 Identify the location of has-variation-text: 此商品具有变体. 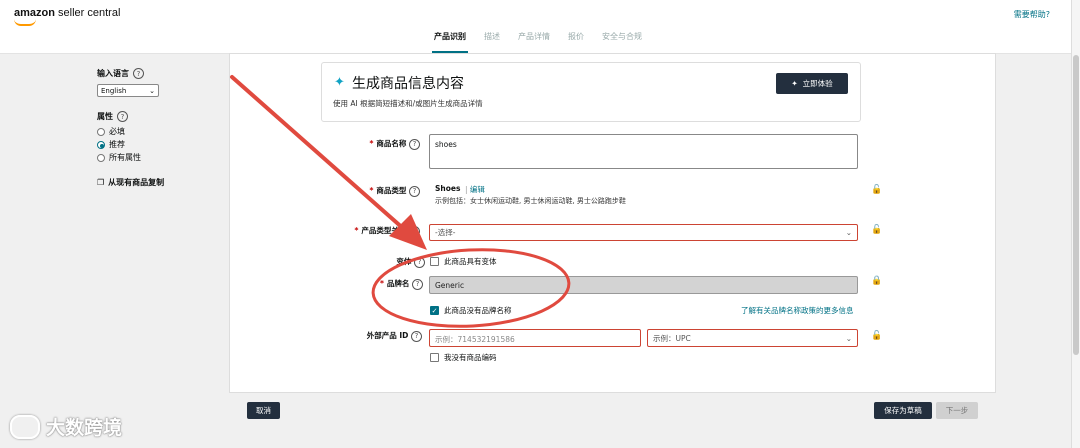
(470, 261).